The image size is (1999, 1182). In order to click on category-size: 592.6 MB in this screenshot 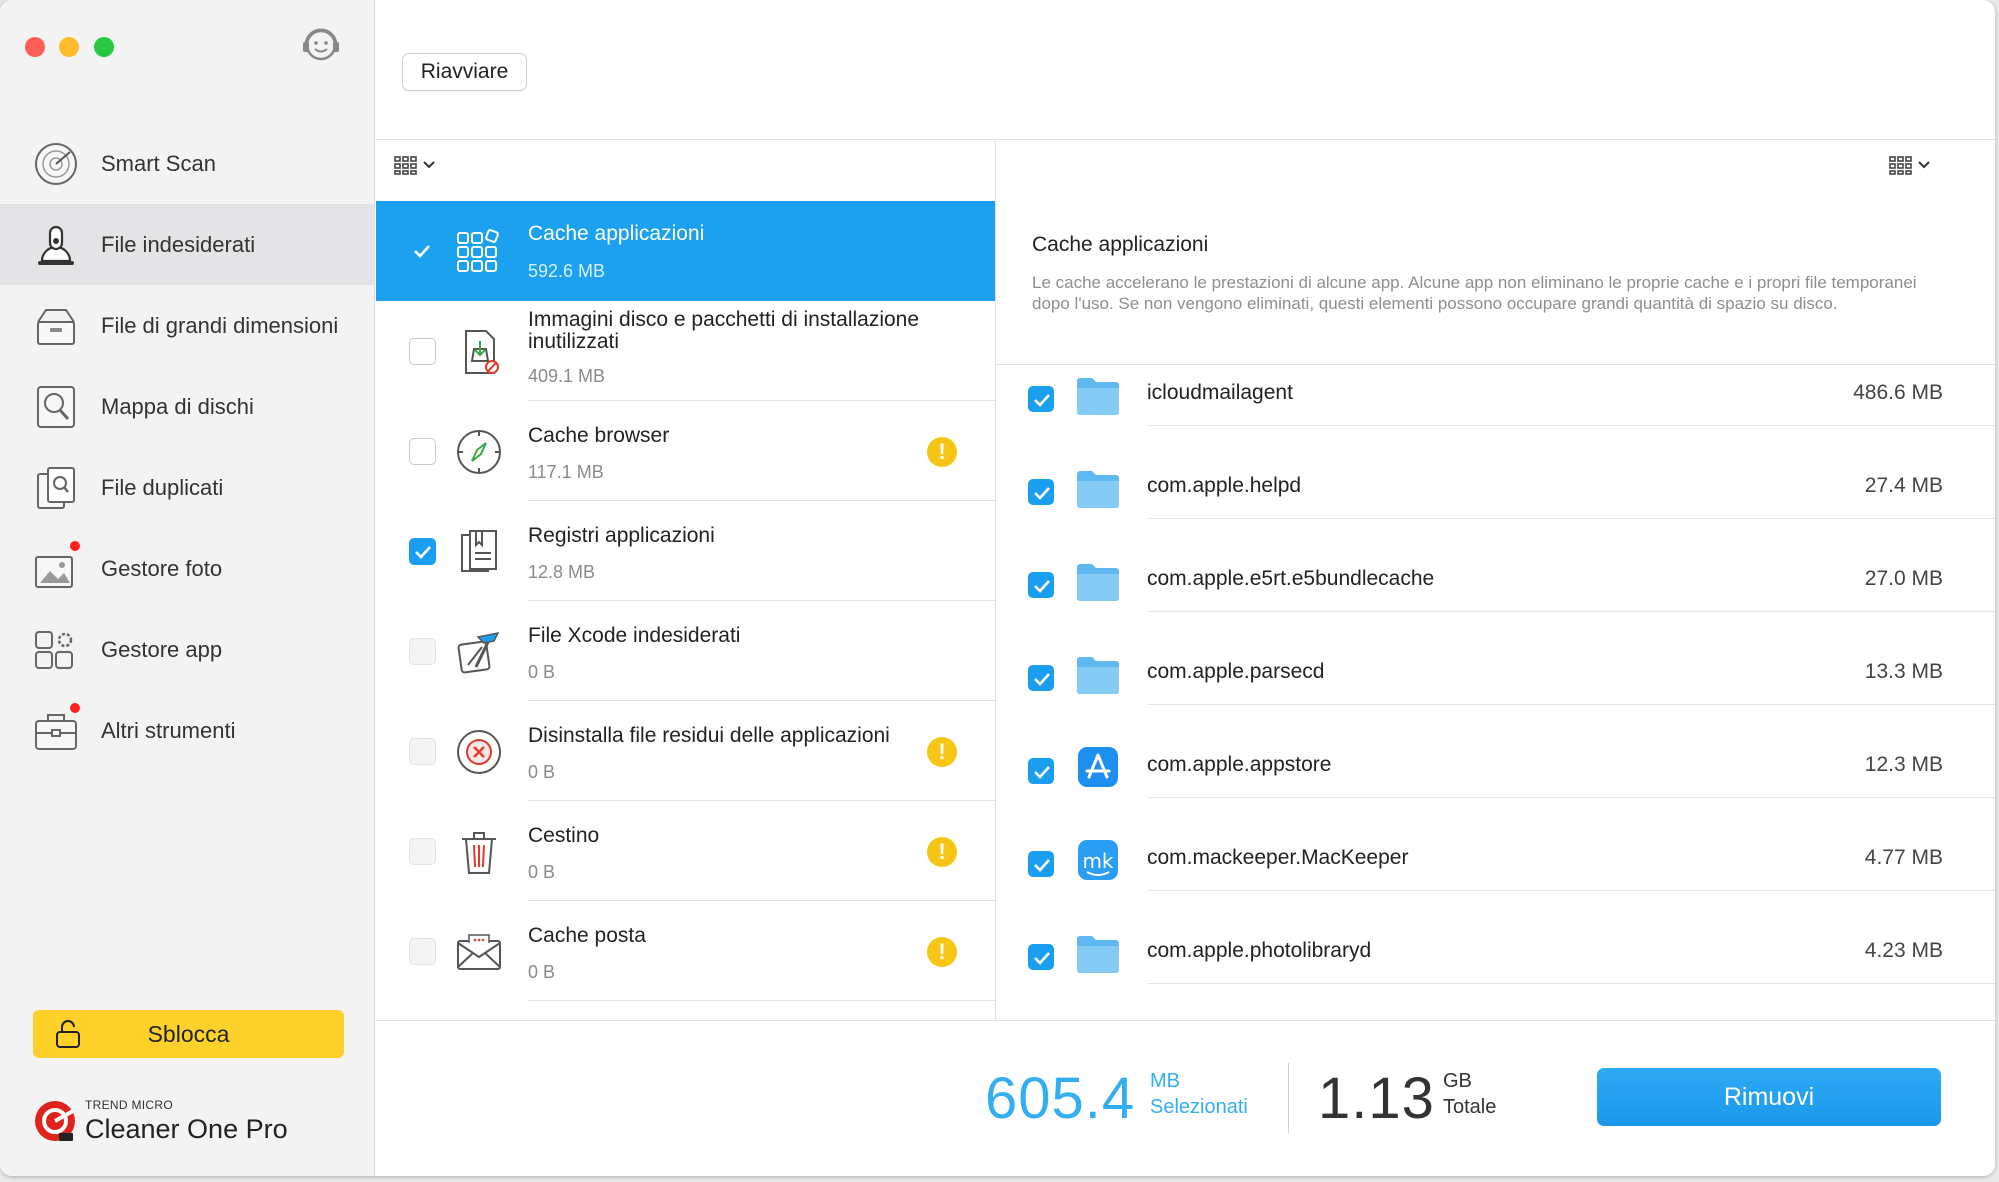, I will do `click(567, 271)`.